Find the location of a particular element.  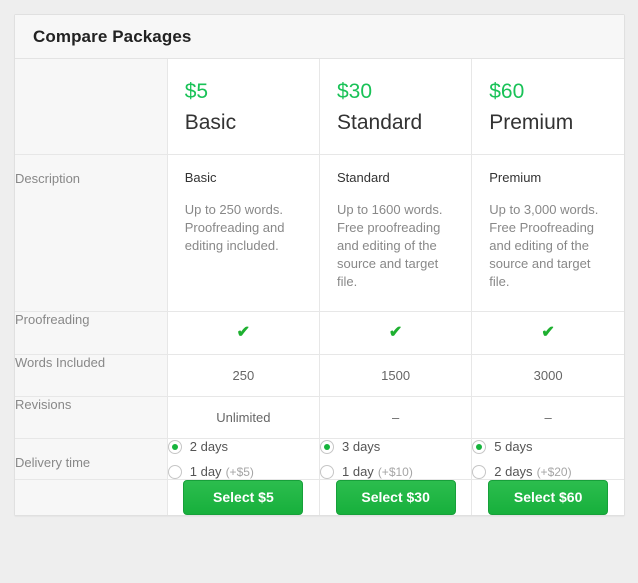

select-cell-basic: Select $5 is located at coordinates (244, 497).